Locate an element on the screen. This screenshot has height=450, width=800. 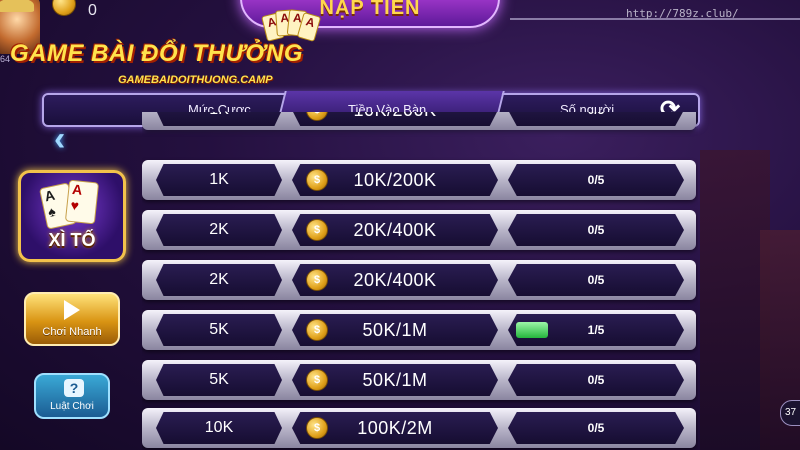
players-value: 1/5 is located at coordinates (596, 330).